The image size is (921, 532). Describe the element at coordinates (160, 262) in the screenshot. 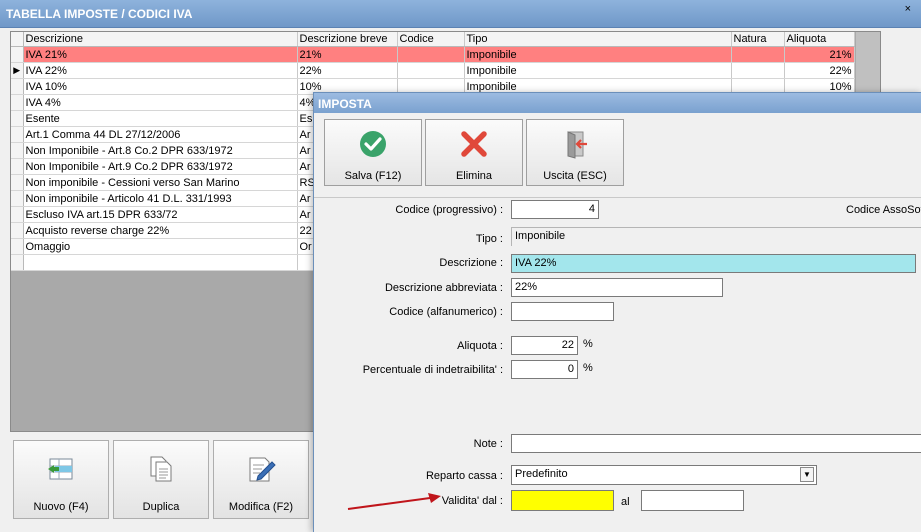

I see `cell-descrizione` at that location.